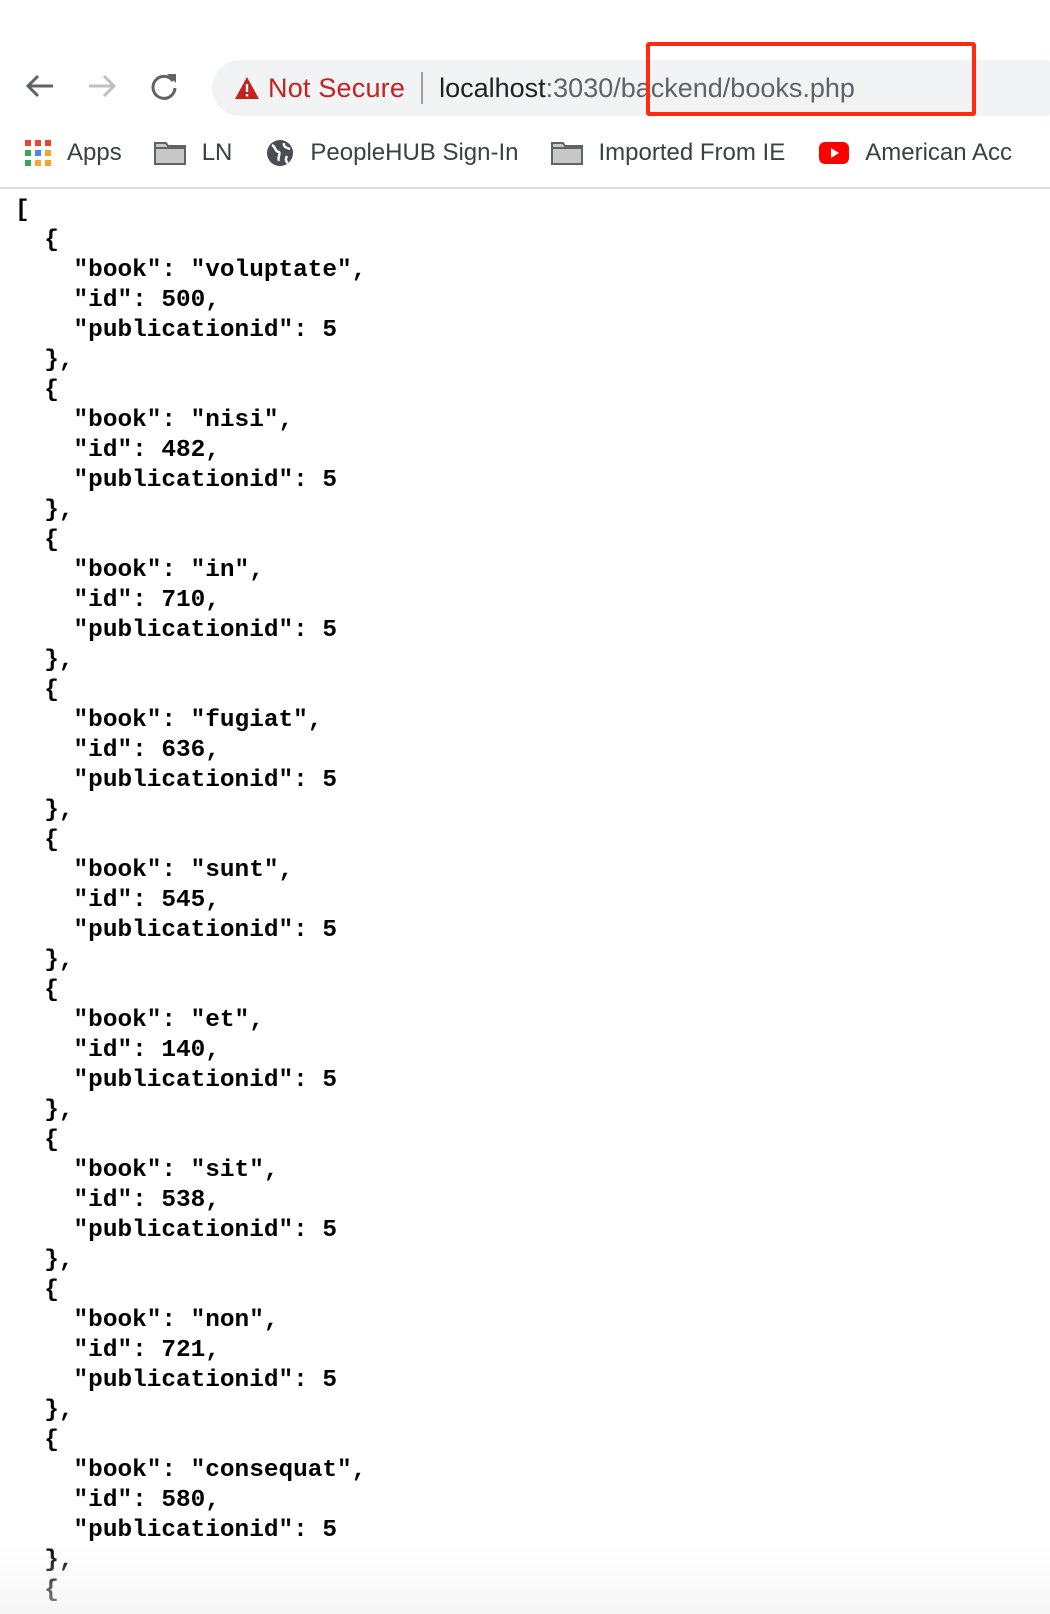  I want to click on json-field-id: "id": 500,, so click(146, 300).